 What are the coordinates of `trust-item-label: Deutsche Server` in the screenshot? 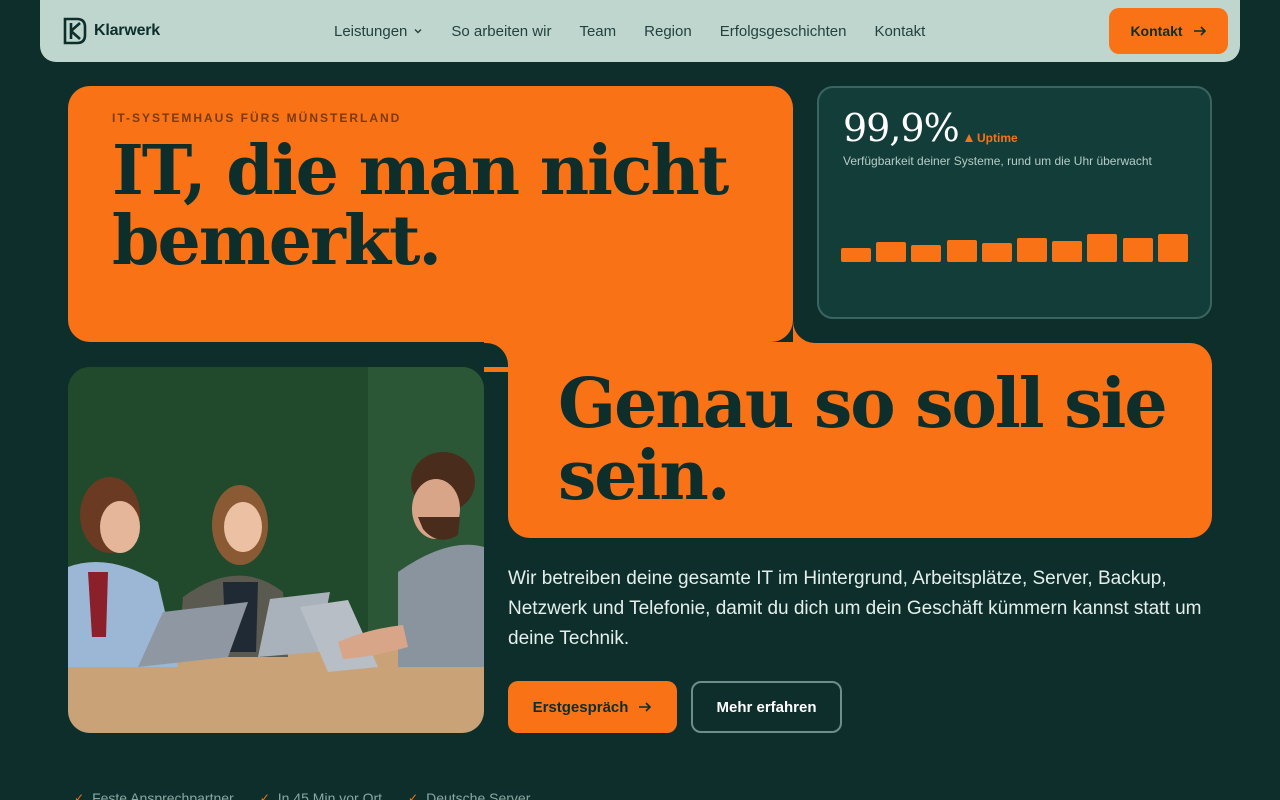 It's located at (478, 795).